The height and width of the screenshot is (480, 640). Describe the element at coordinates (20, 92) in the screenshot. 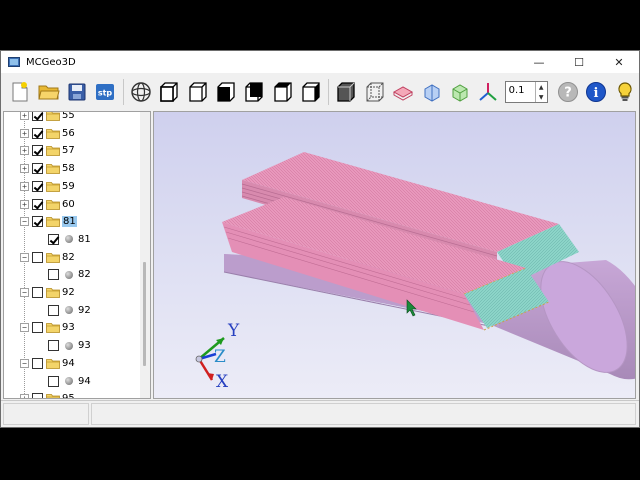

I see `new-file-button` at that location.